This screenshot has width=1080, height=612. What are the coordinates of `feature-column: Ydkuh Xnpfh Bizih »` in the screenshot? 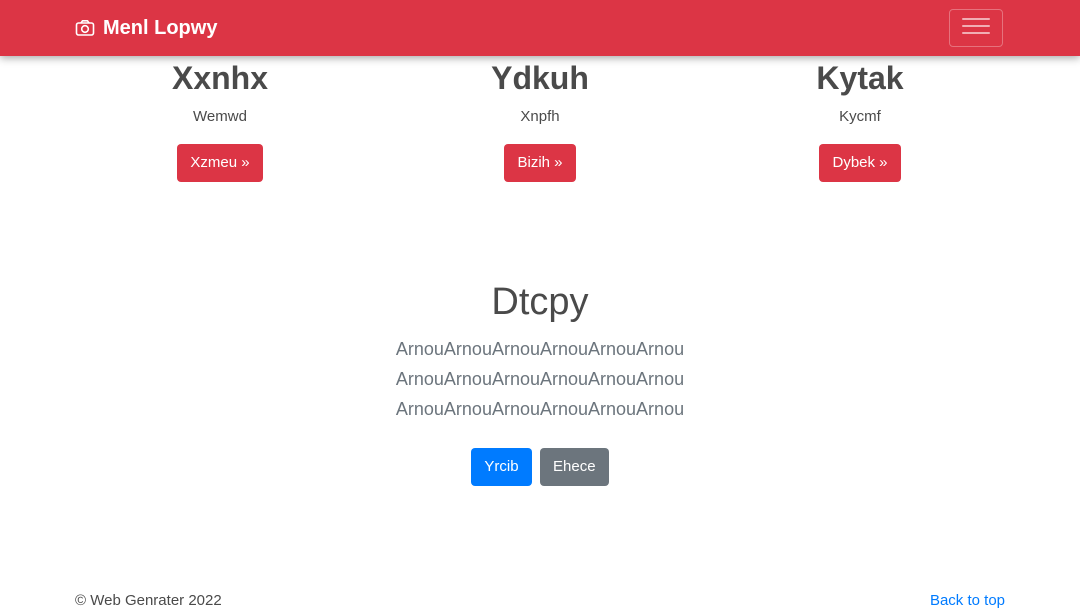 It's located at (540, 119).